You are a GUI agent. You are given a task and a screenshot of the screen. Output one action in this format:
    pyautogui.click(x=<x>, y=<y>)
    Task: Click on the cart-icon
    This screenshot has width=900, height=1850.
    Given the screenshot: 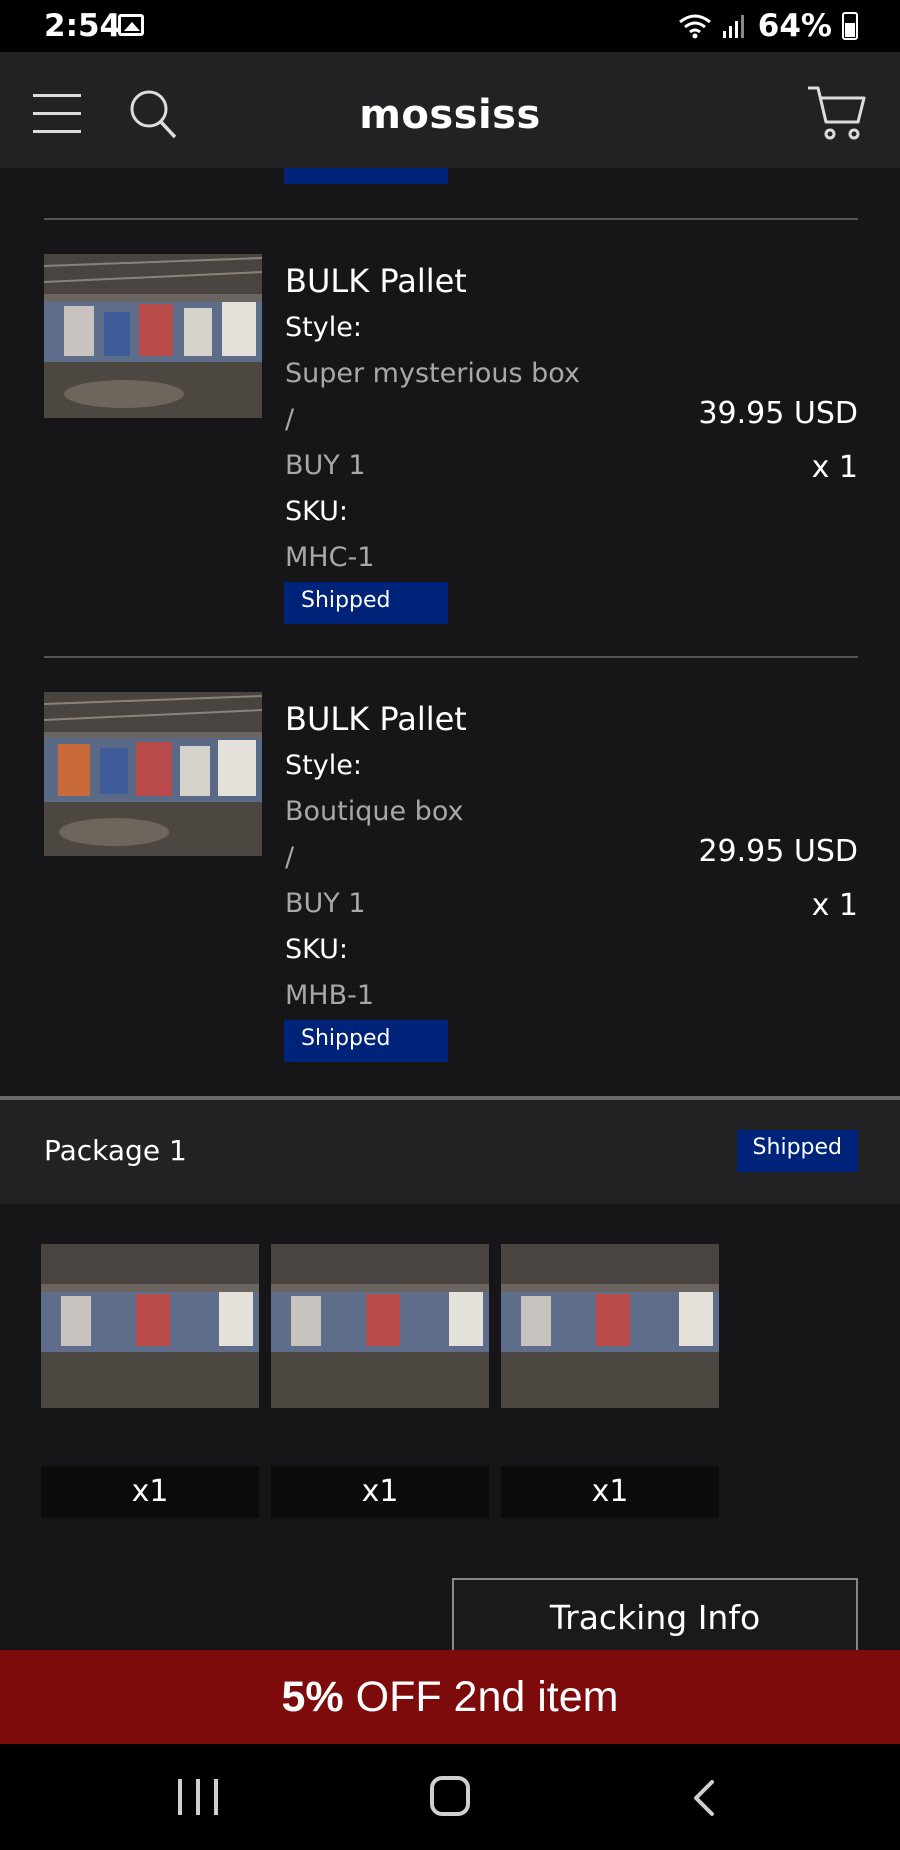 What is the action you would take?
    pyautogui.click(x=836, y=113)
    